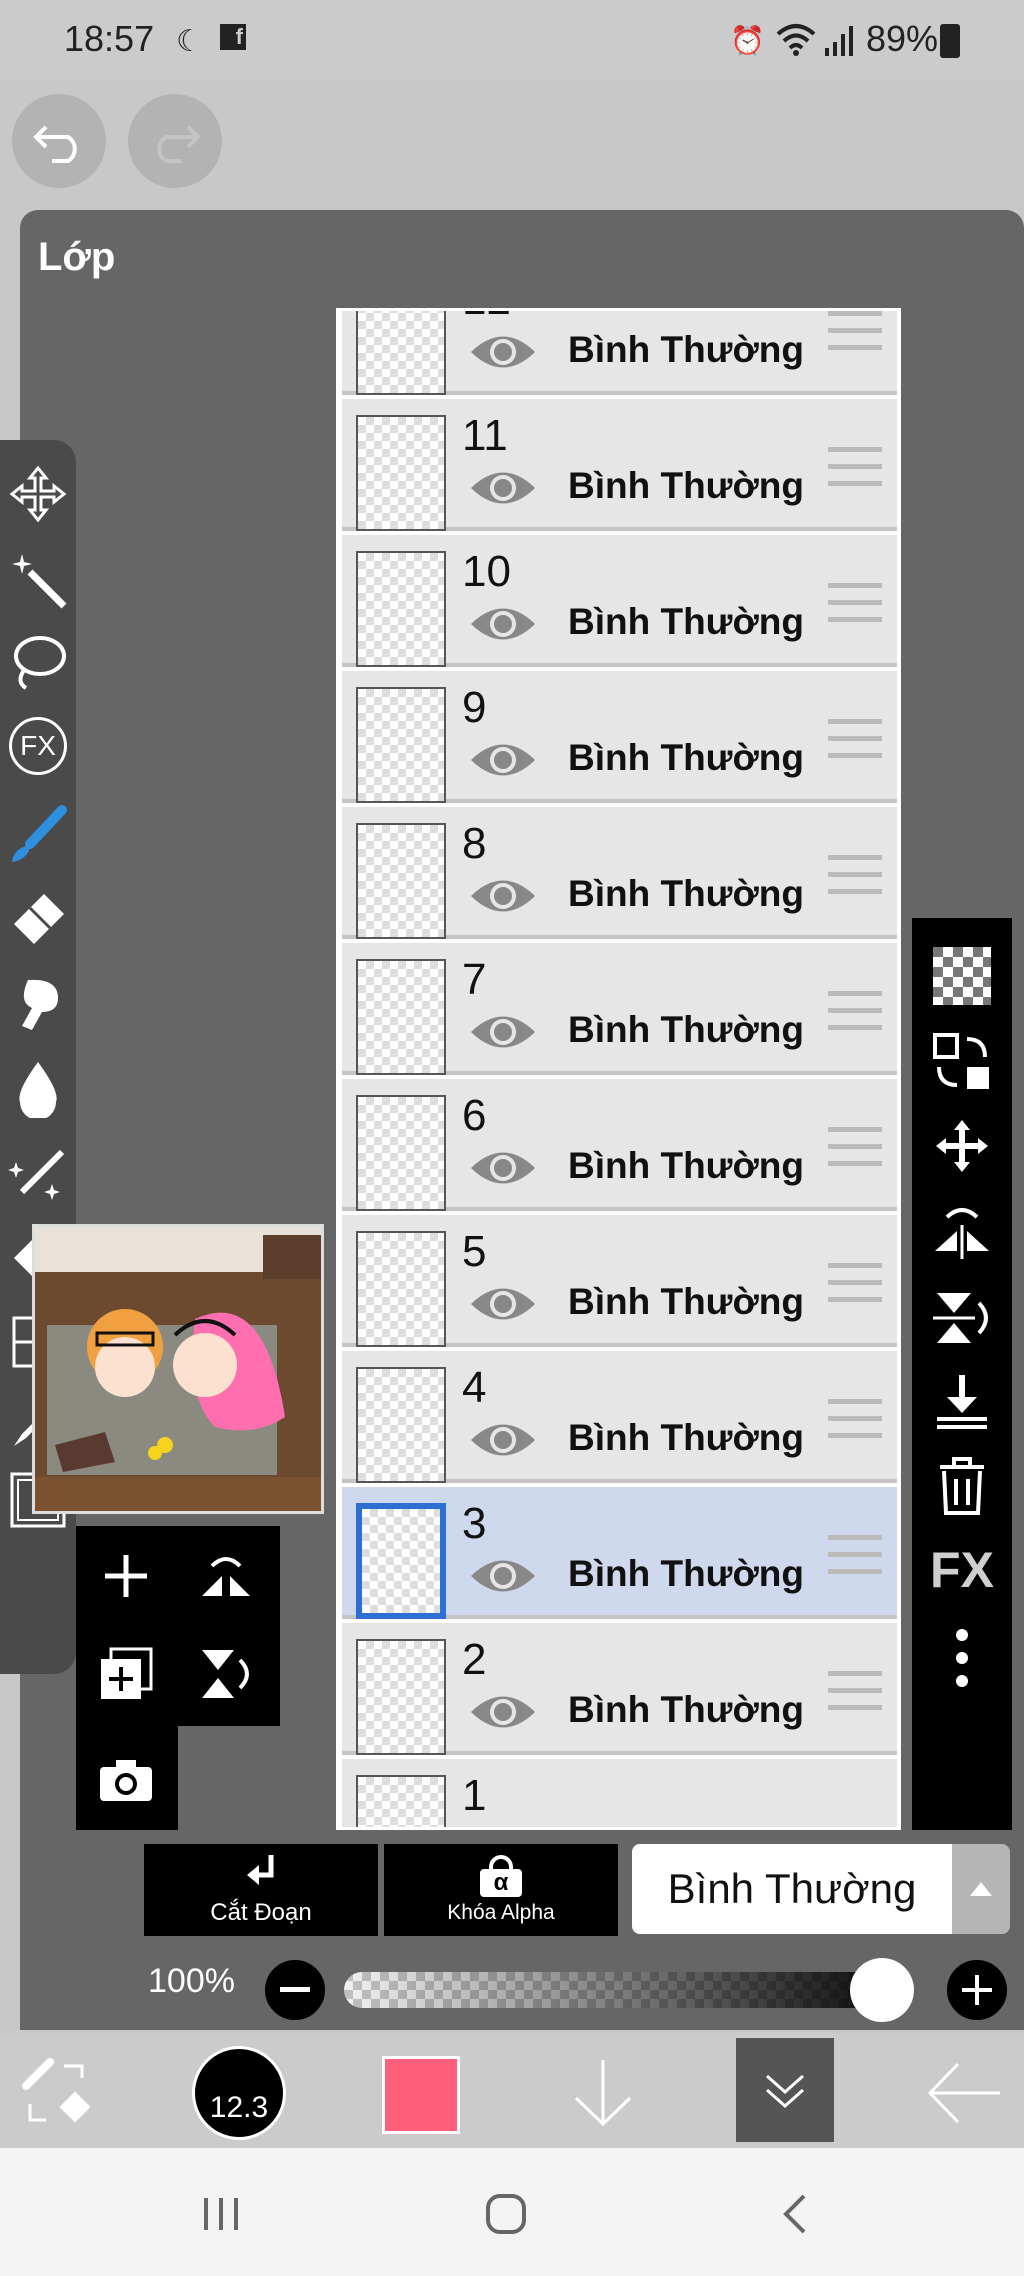 The height and width of the screenshot is (2276, 1024). I want to click on smudge-icon, so click(38, 1002).